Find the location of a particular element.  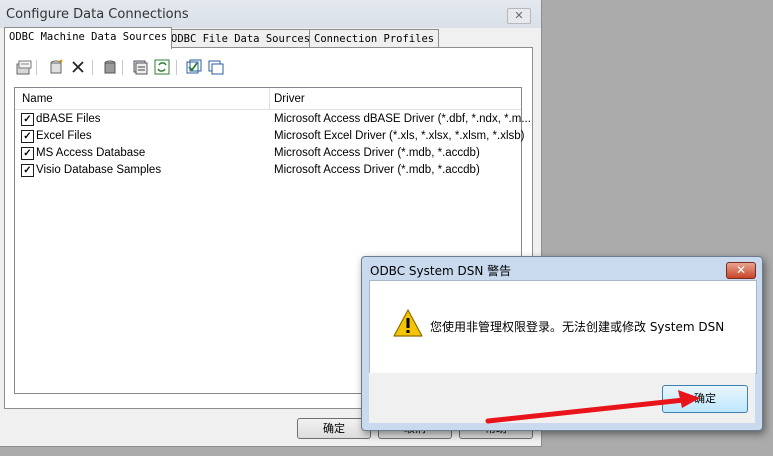

select-all-icon is located at coordinates (194, 67).